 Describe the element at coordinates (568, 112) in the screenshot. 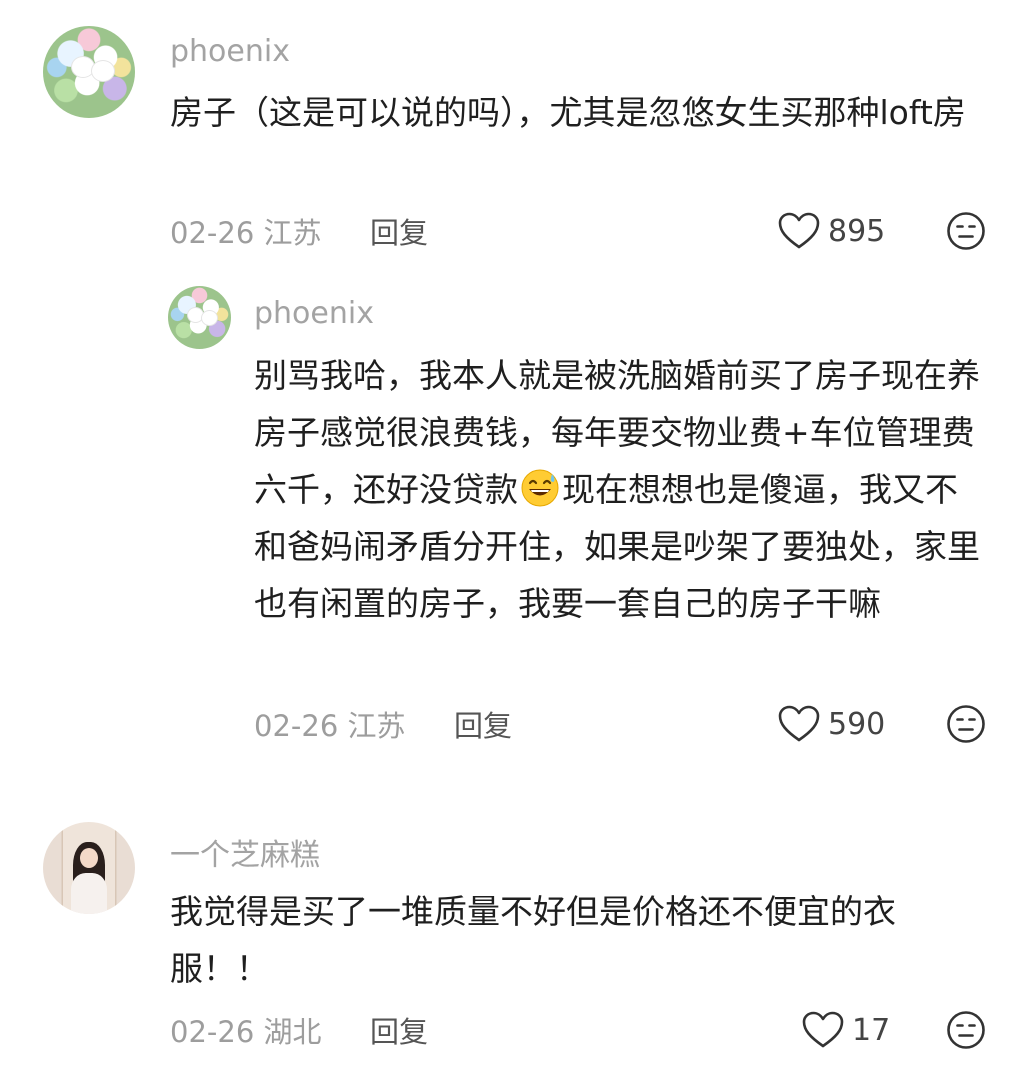

I see `comment-text: 房子（这是可以说的吗），尤其是忽悠女生买那种loft房` at that location.